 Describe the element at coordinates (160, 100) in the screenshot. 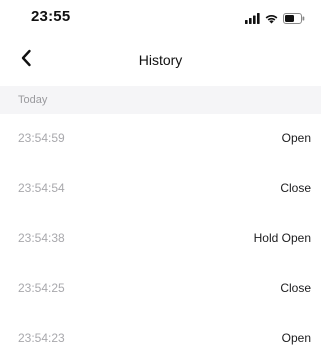

I see `section-header: Today` at that location.